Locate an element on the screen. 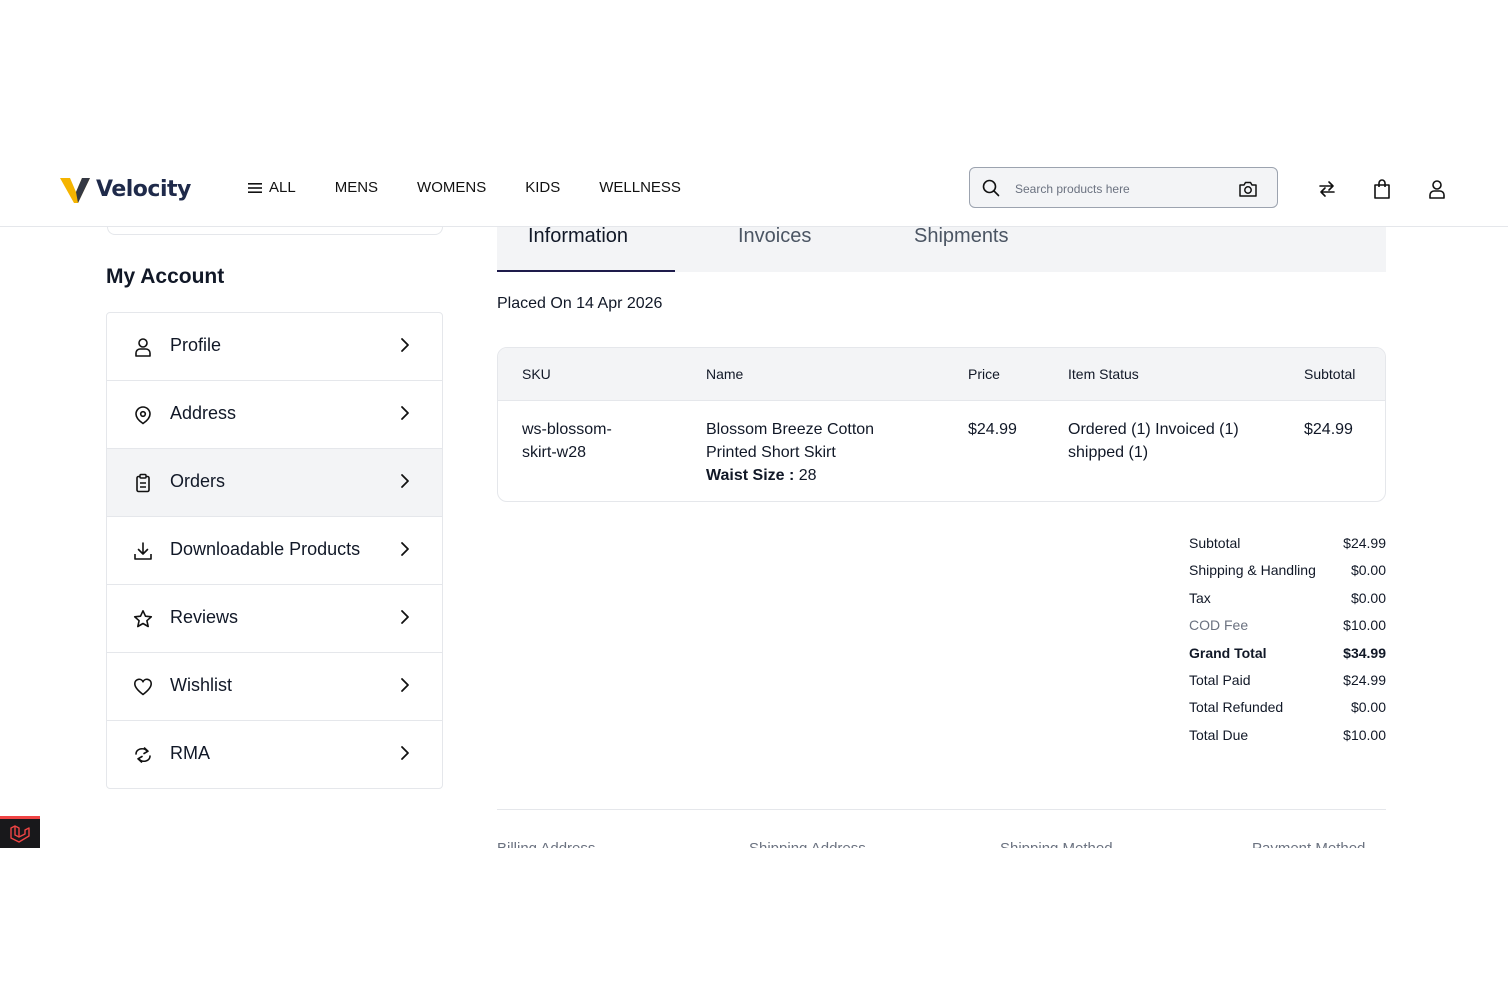 The height and width of the screenshot is (1000, 1508). tab-shipments: Shipments is located at coordinates (961, 236).